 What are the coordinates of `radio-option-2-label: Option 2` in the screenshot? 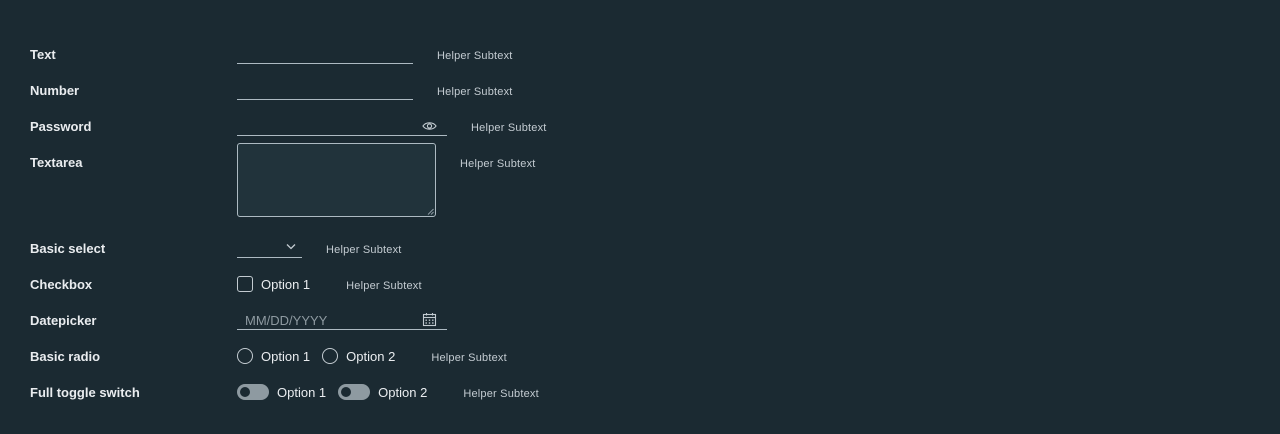 It's located at (370, 356).